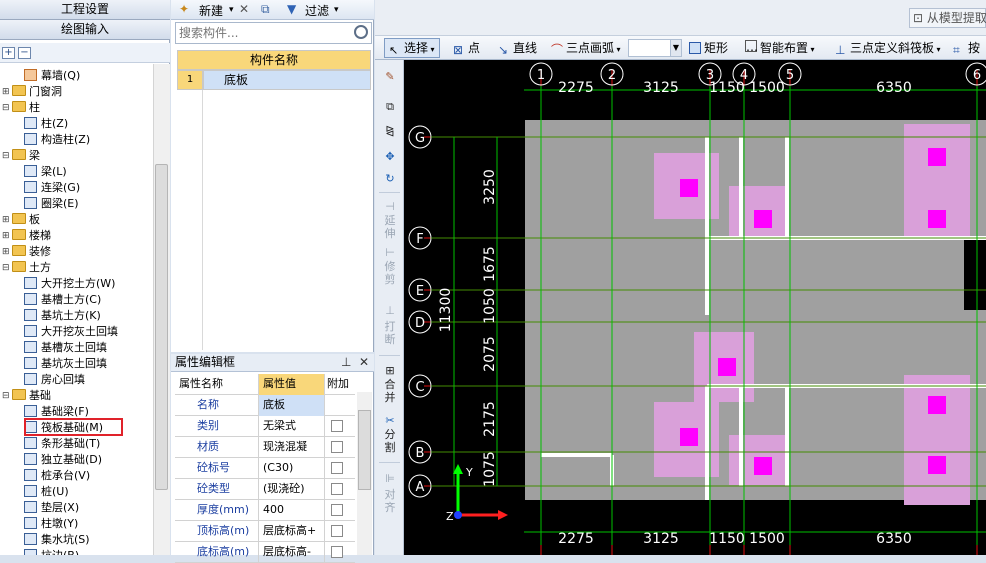 This screenshot has height=563, width=986. Describe the element at coordinates (51, 551) in the screenshot. I see `tree-item: 坑边(B)` at that location.